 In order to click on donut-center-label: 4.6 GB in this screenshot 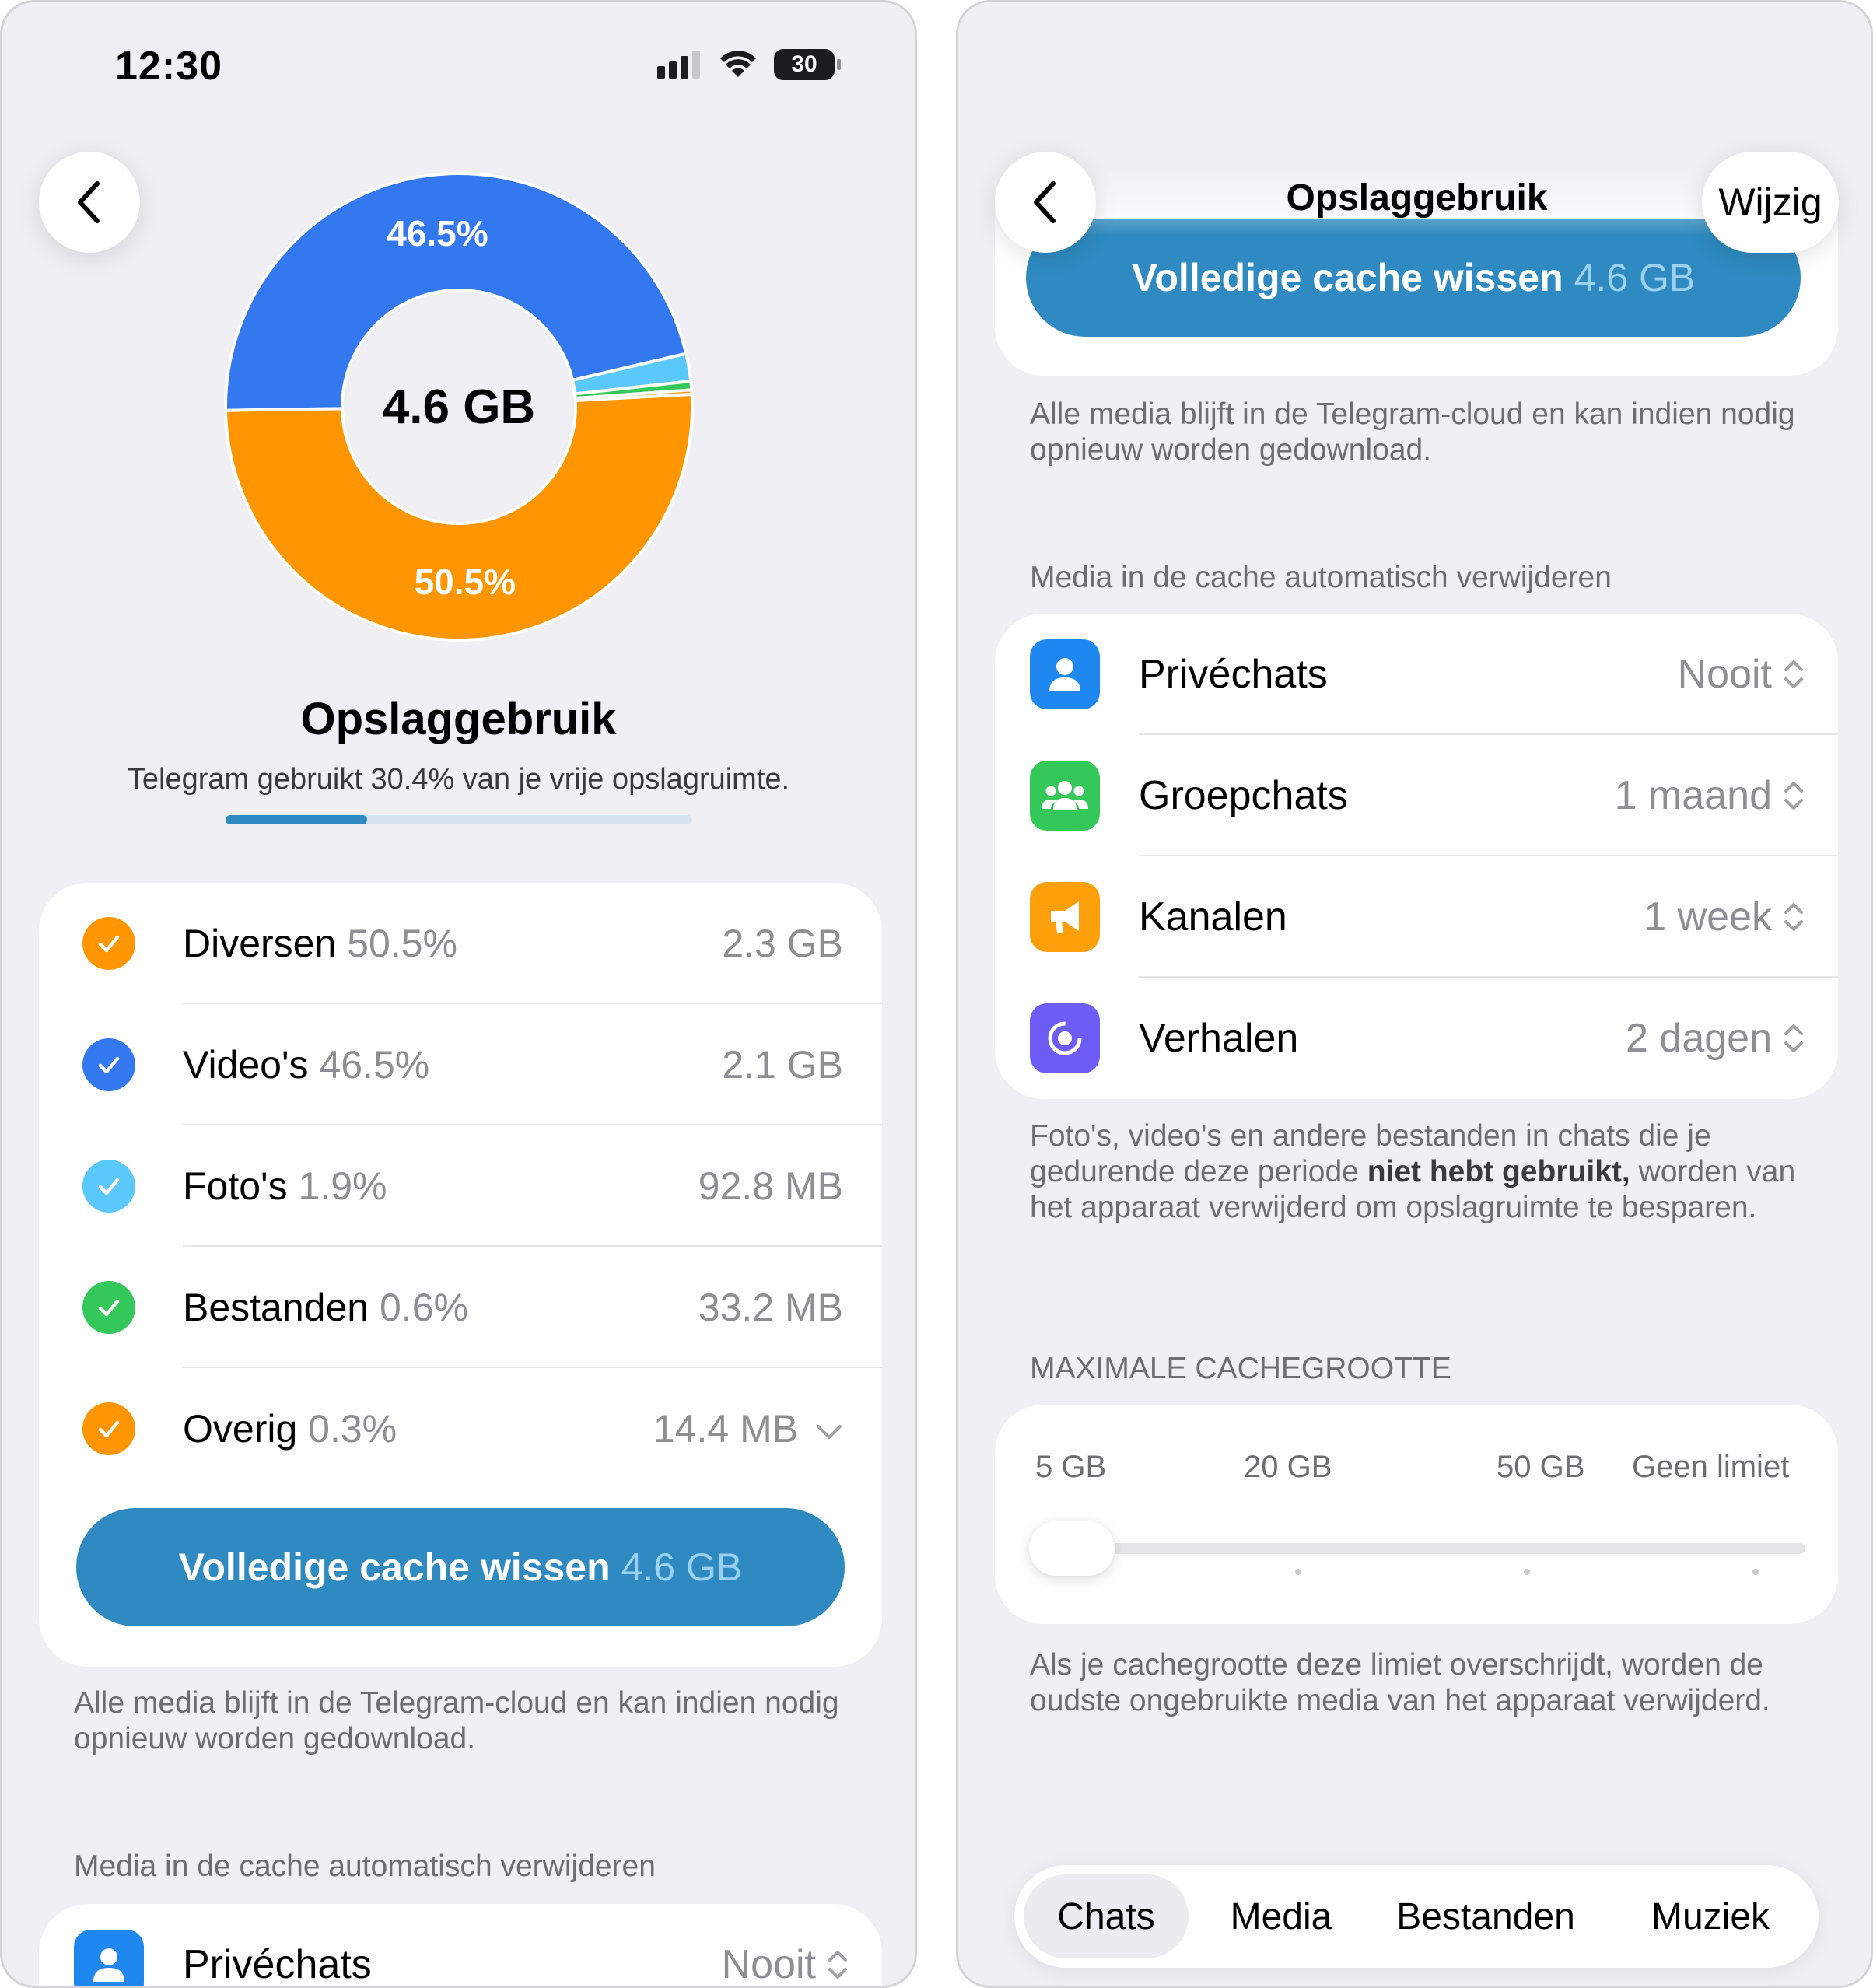, I will do `click(459, 407)`.